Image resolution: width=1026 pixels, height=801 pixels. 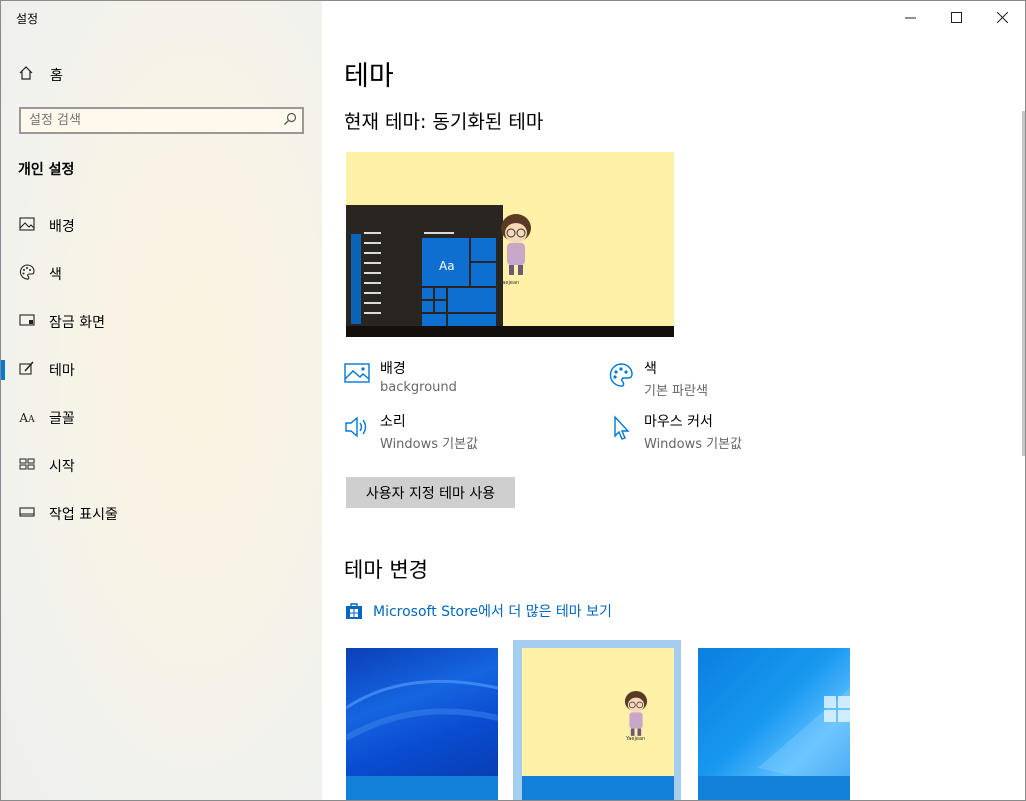 I want to click on property-value: 기본 파란색, so click(x=676, y=391).